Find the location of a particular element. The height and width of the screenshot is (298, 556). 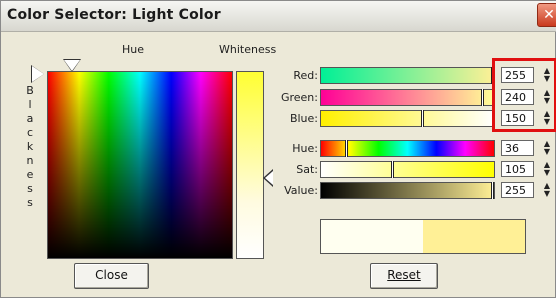

hue-spinner-icon: ▲ ▼ is located at coordinates (547, 148).